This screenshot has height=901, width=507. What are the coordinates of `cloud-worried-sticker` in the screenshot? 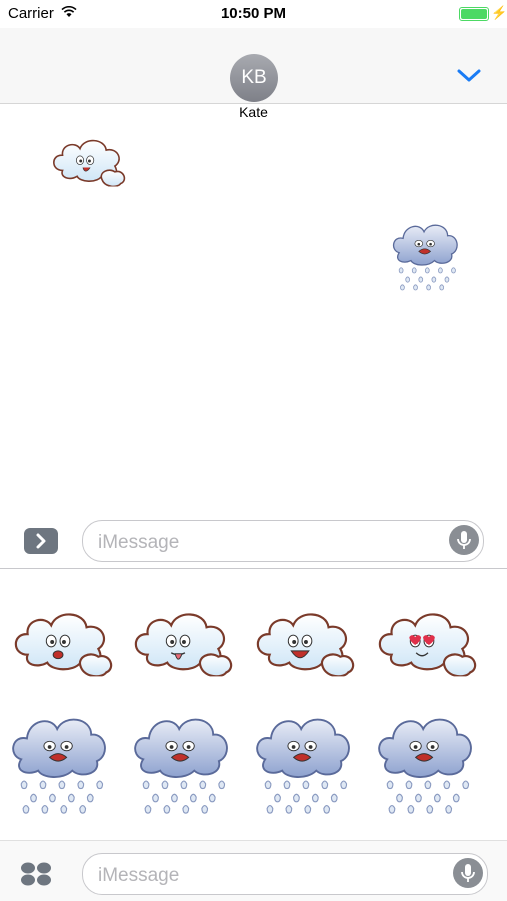 It's located at (62, 642).